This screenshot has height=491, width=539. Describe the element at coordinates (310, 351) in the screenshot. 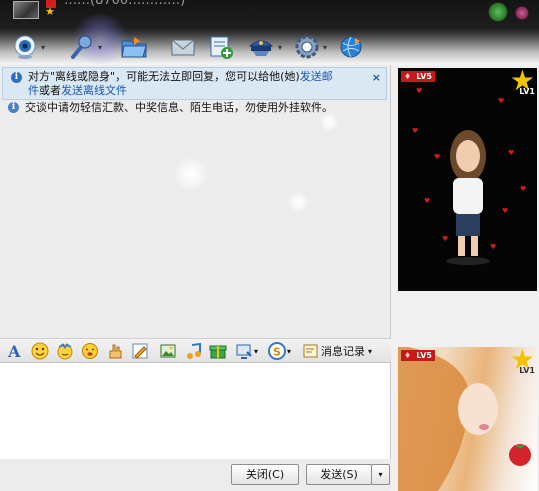

I see `history-icon` at that location.